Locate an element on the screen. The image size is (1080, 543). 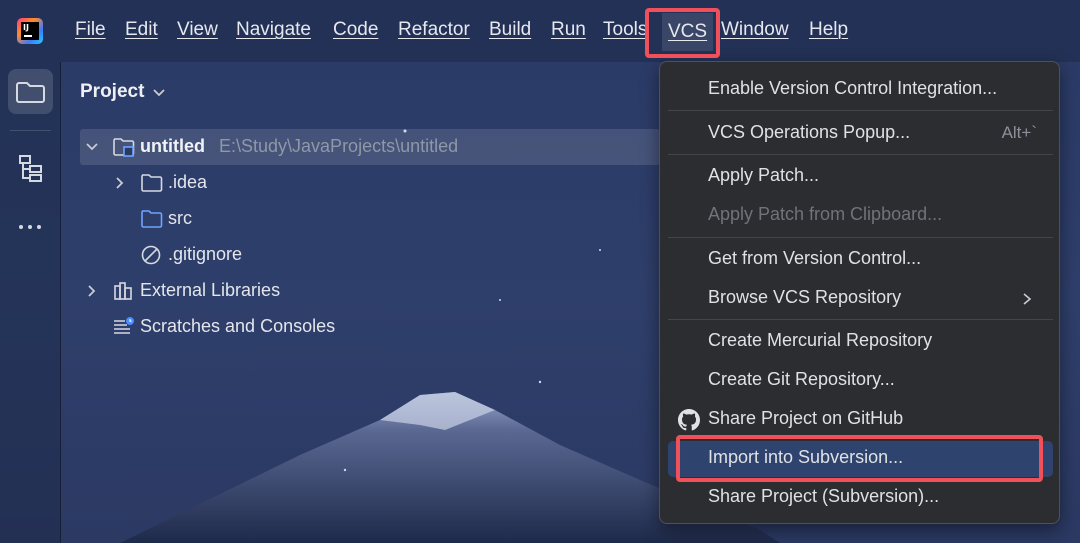
ignore-file-icon is located at coordinates (151, 255).